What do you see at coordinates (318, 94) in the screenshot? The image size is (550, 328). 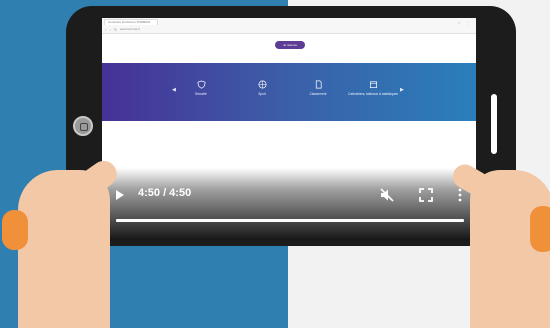 I see `feature-label: Classement` at bounding box center [318, 94].